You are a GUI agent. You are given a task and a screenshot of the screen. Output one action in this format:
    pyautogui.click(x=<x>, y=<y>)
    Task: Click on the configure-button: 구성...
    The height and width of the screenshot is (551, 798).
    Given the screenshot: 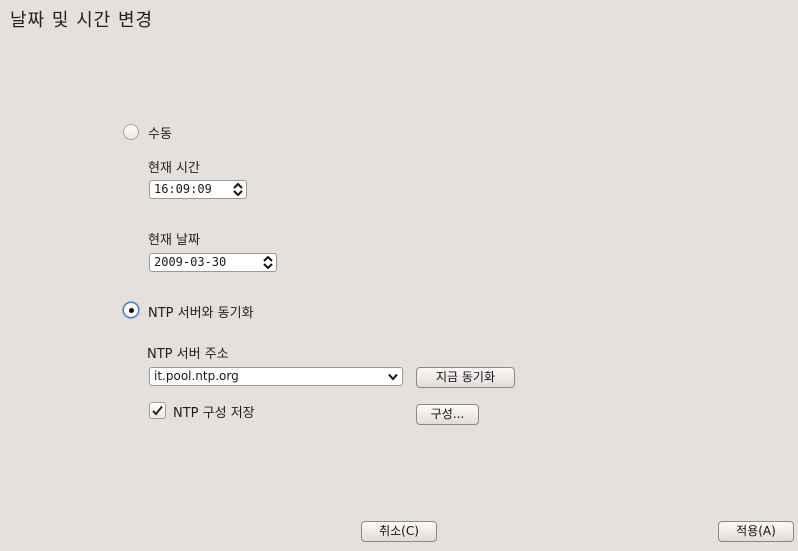 What is the action you would take?
    pyautogui.click(x=447, y=414)
    